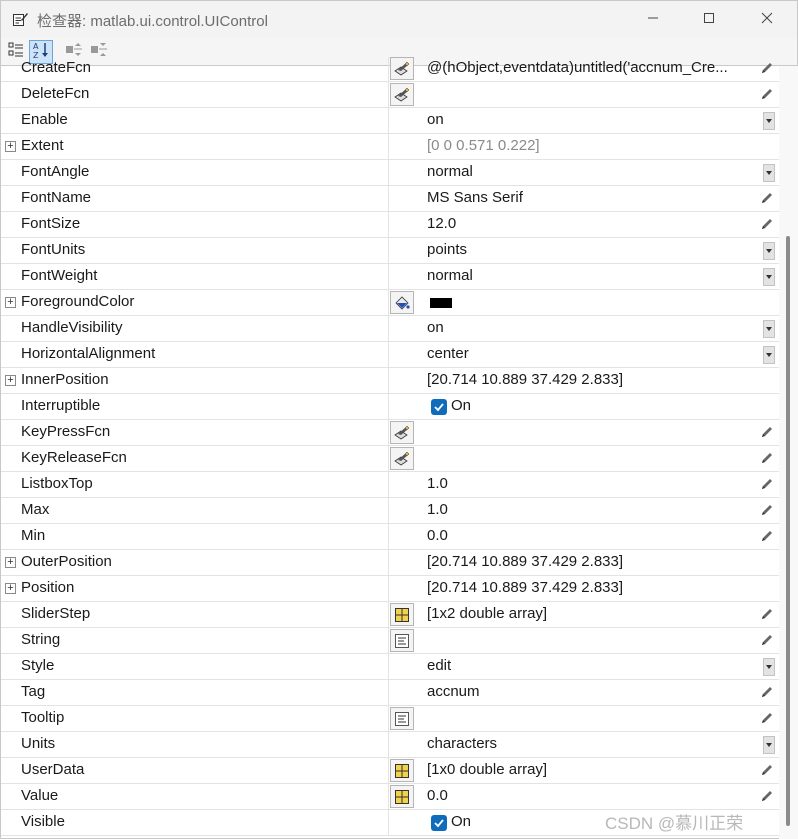 This screenshot has height=839, width=798. What do you see at coordinates (390, 199) in the screenshot?
I see `property-row: FontName MS Sans Serif` at bounding box center [390, 199].